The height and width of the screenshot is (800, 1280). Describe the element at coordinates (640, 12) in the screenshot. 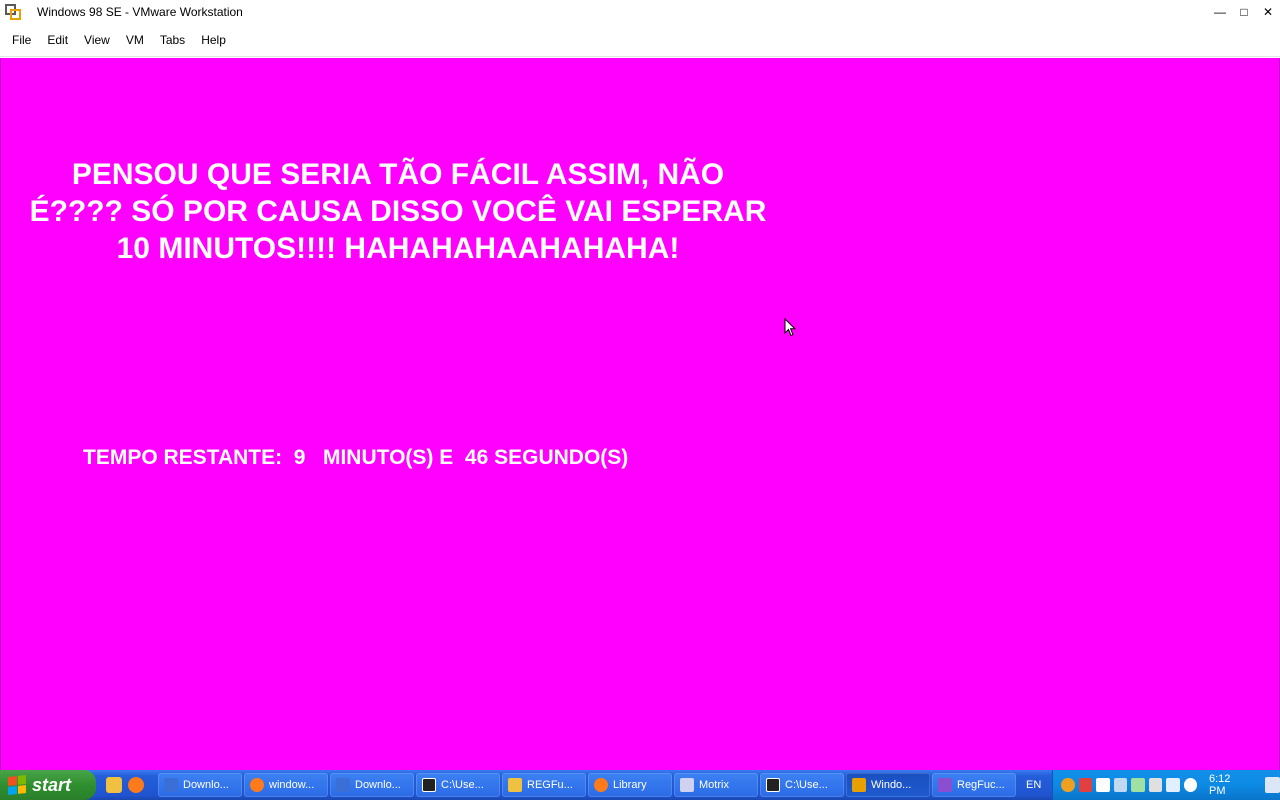

I see `title-bar: Windows 98 SE - VMware Workstation — □ ✕` at that location.